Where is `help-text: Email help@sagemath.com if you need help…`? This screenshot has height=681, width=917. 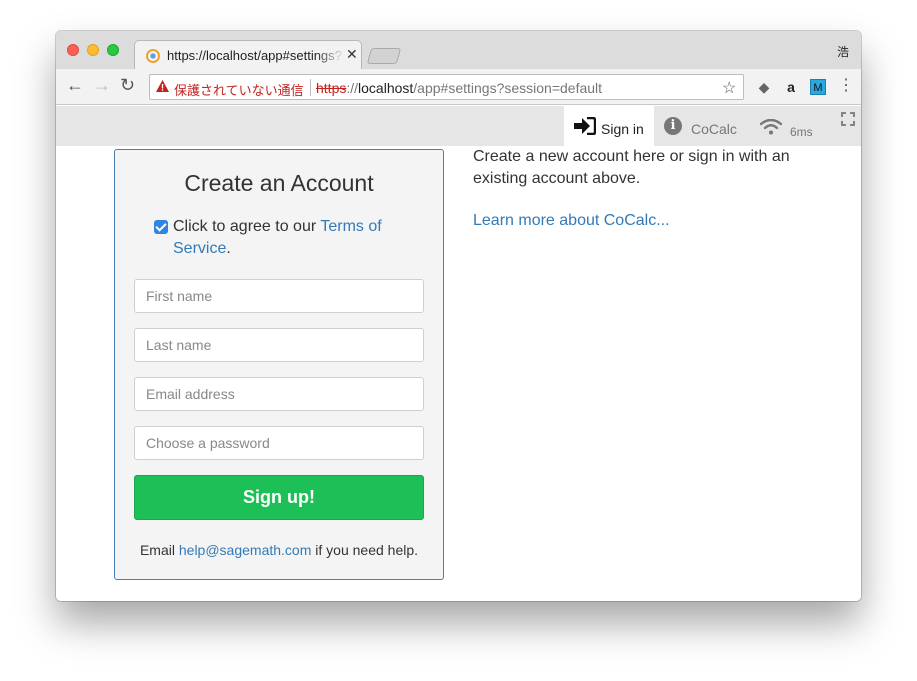
help-text: Email help@sagemath.com if you need help… is located at coordinates (279, 550).